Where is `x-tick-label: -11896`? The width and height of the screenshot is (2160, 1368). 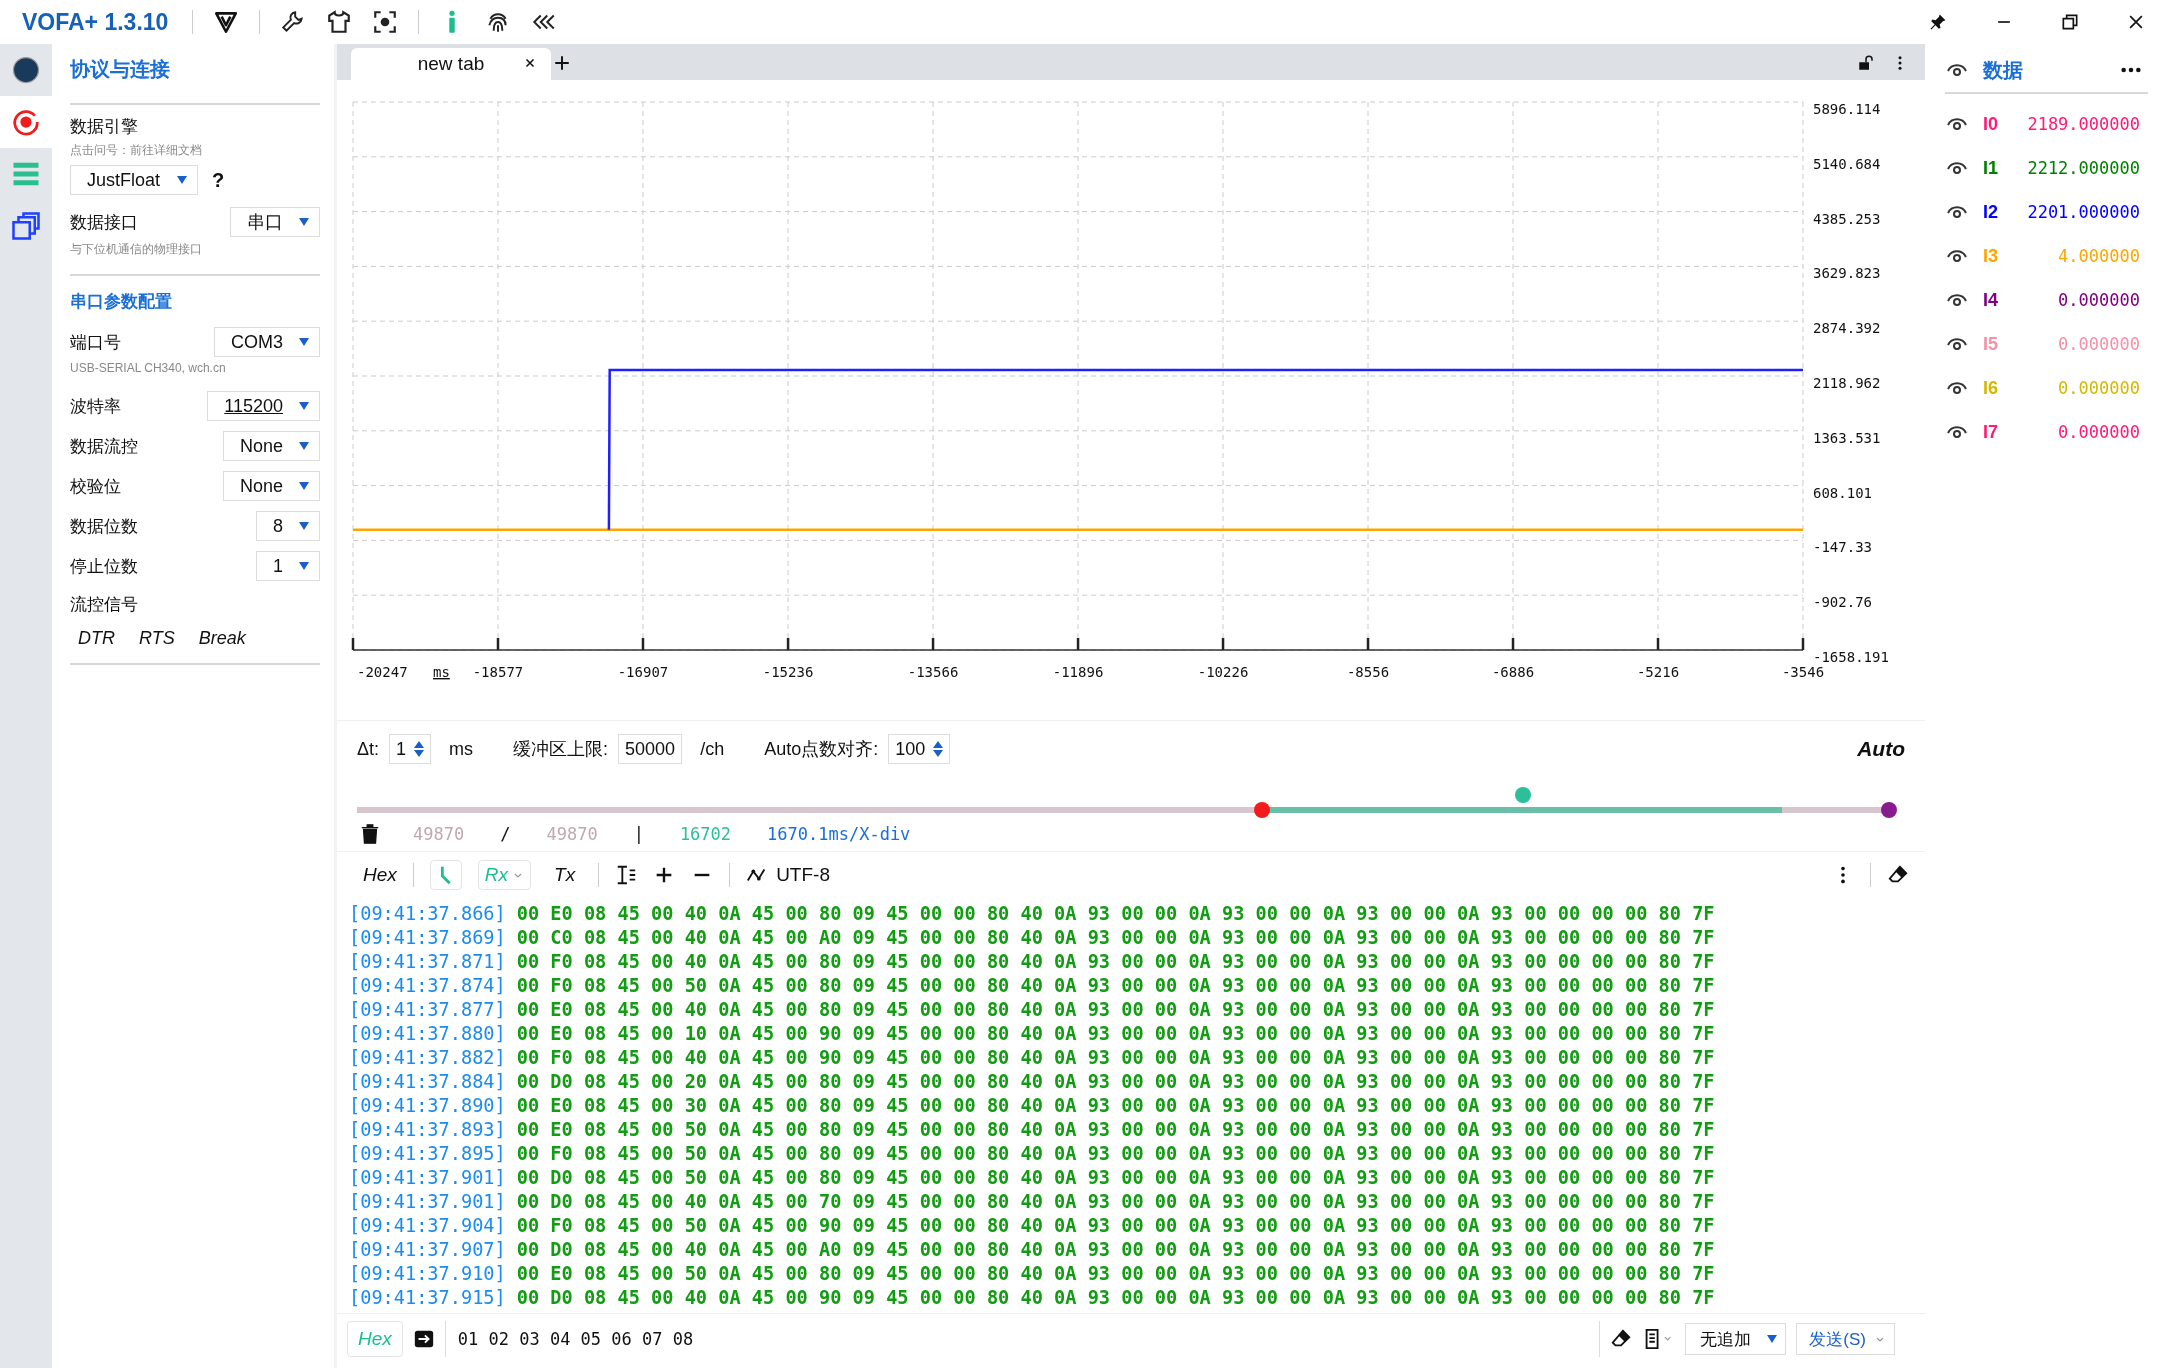 x-tick-label: -11896 is located at coordinates (1078, 672).